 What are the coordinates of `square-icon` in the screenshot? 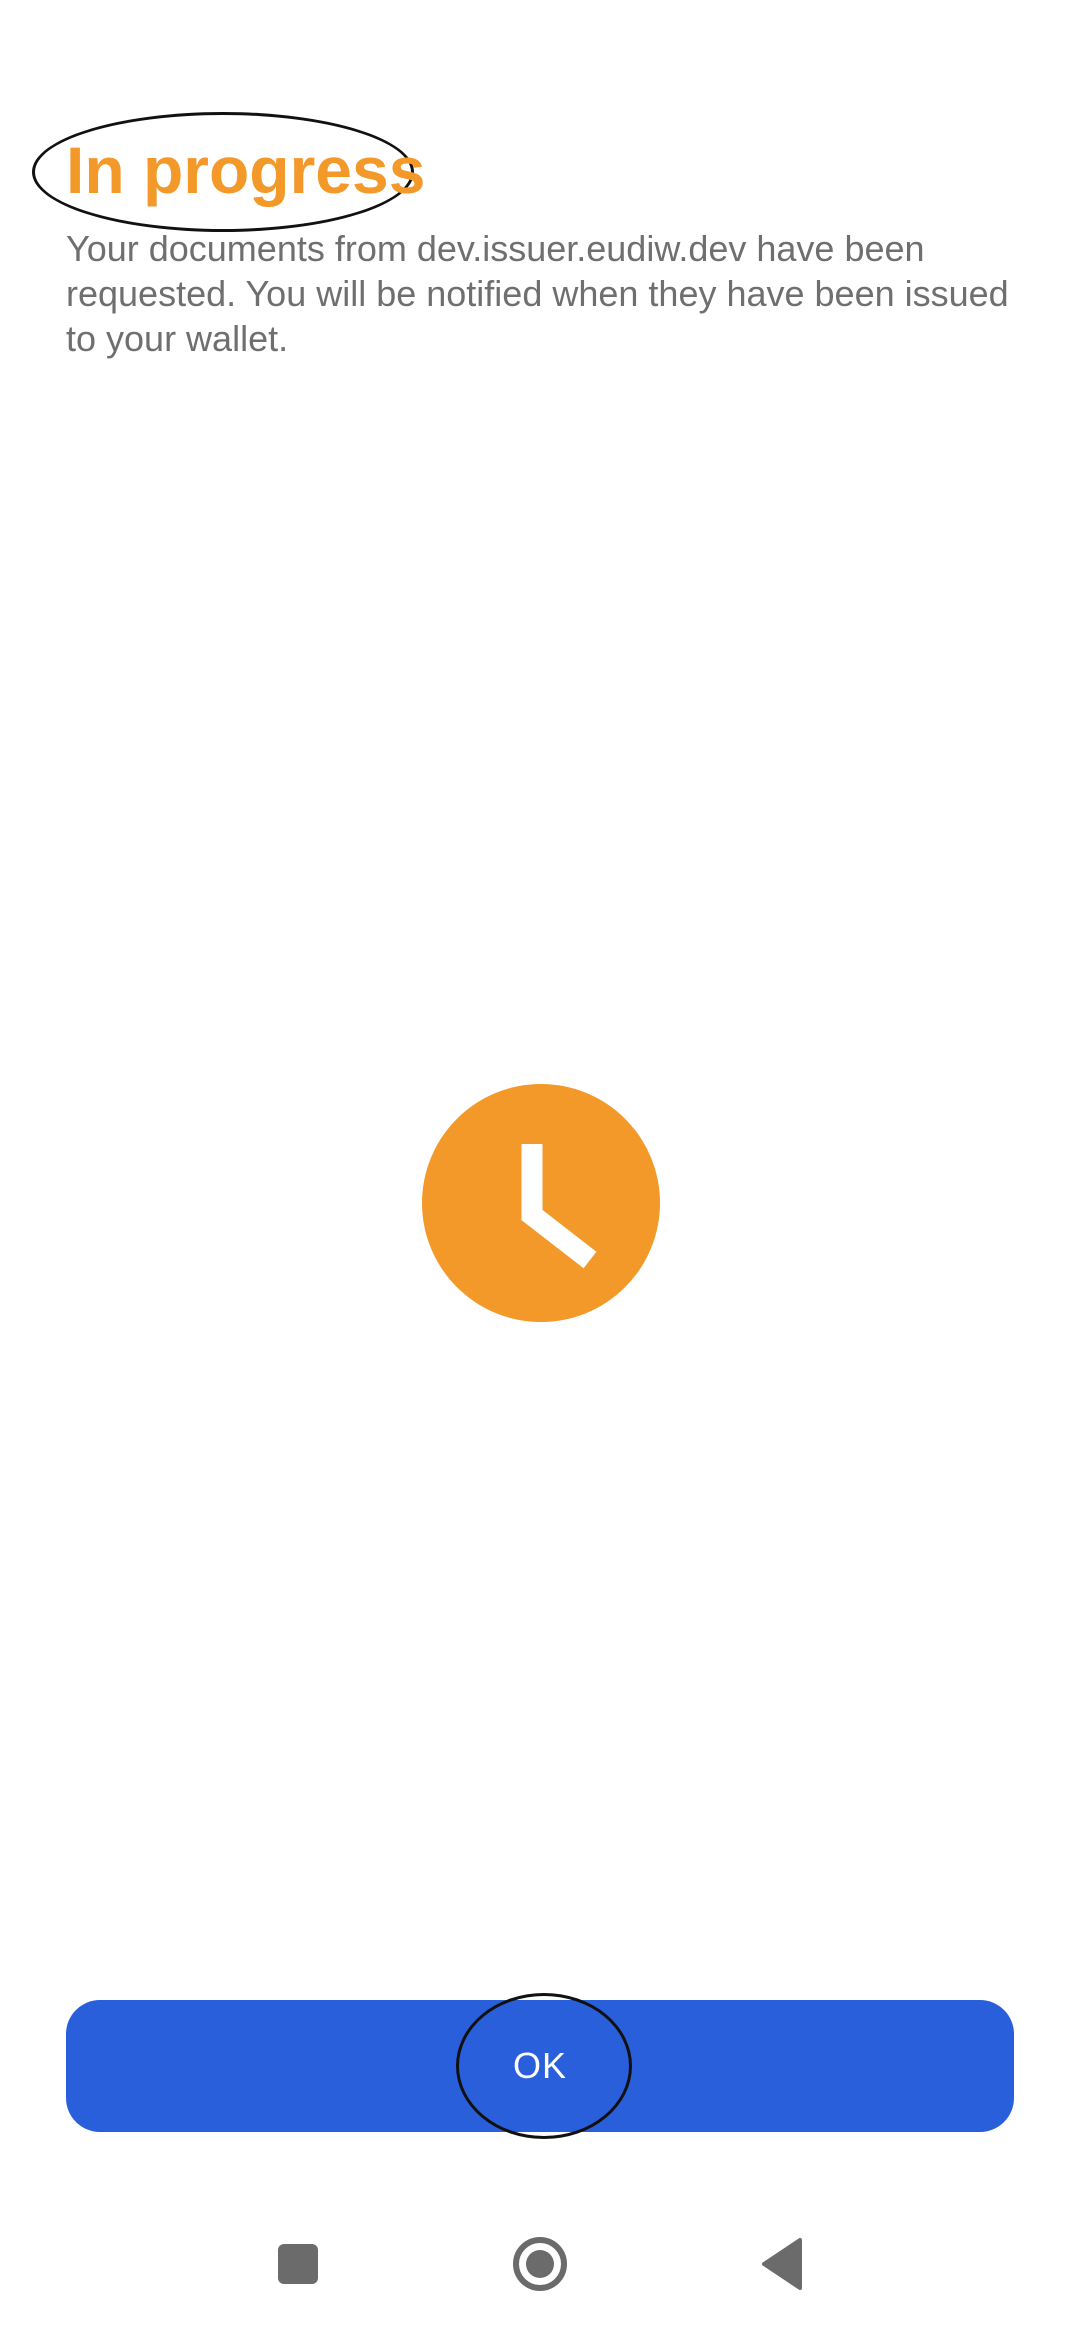 It's located at (298, 2264).